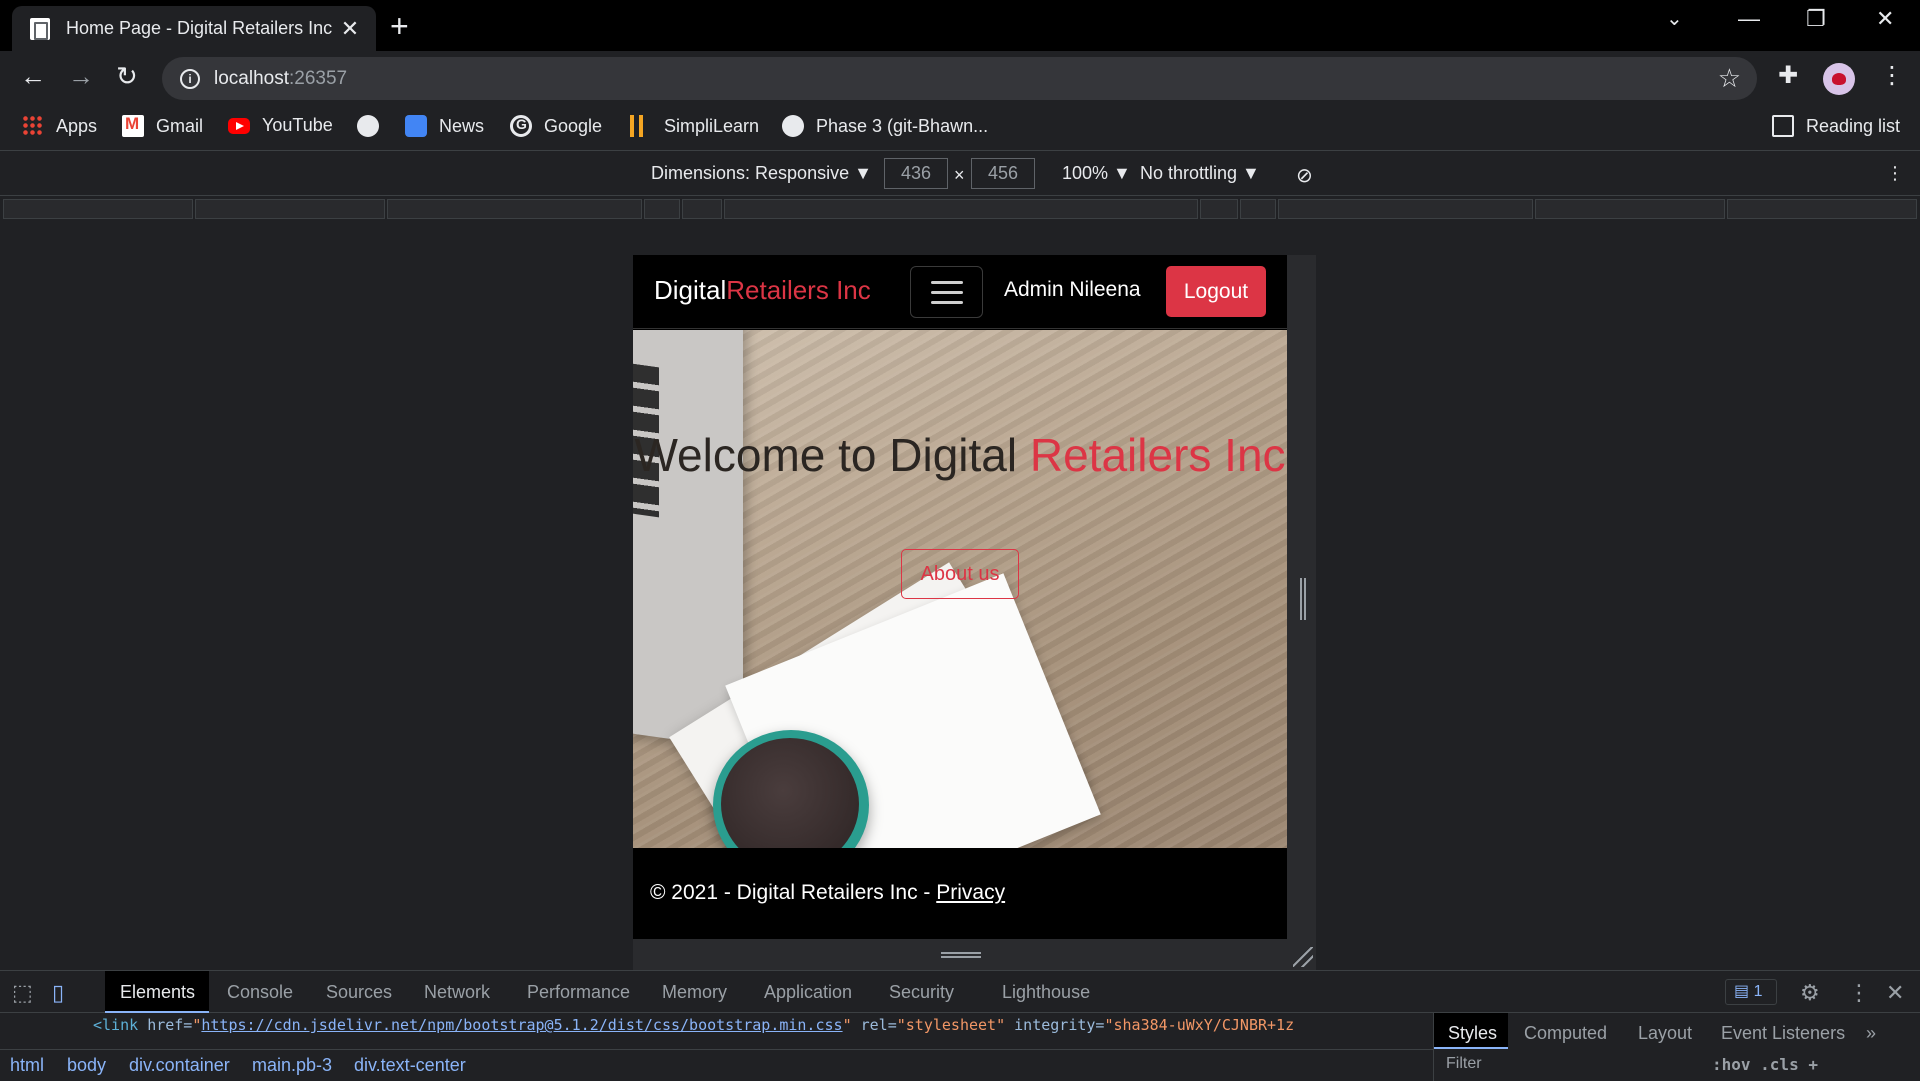 This screenshot has width=1920, height=1081. I want to click on tab-sources: Sources, so click(359, 992).